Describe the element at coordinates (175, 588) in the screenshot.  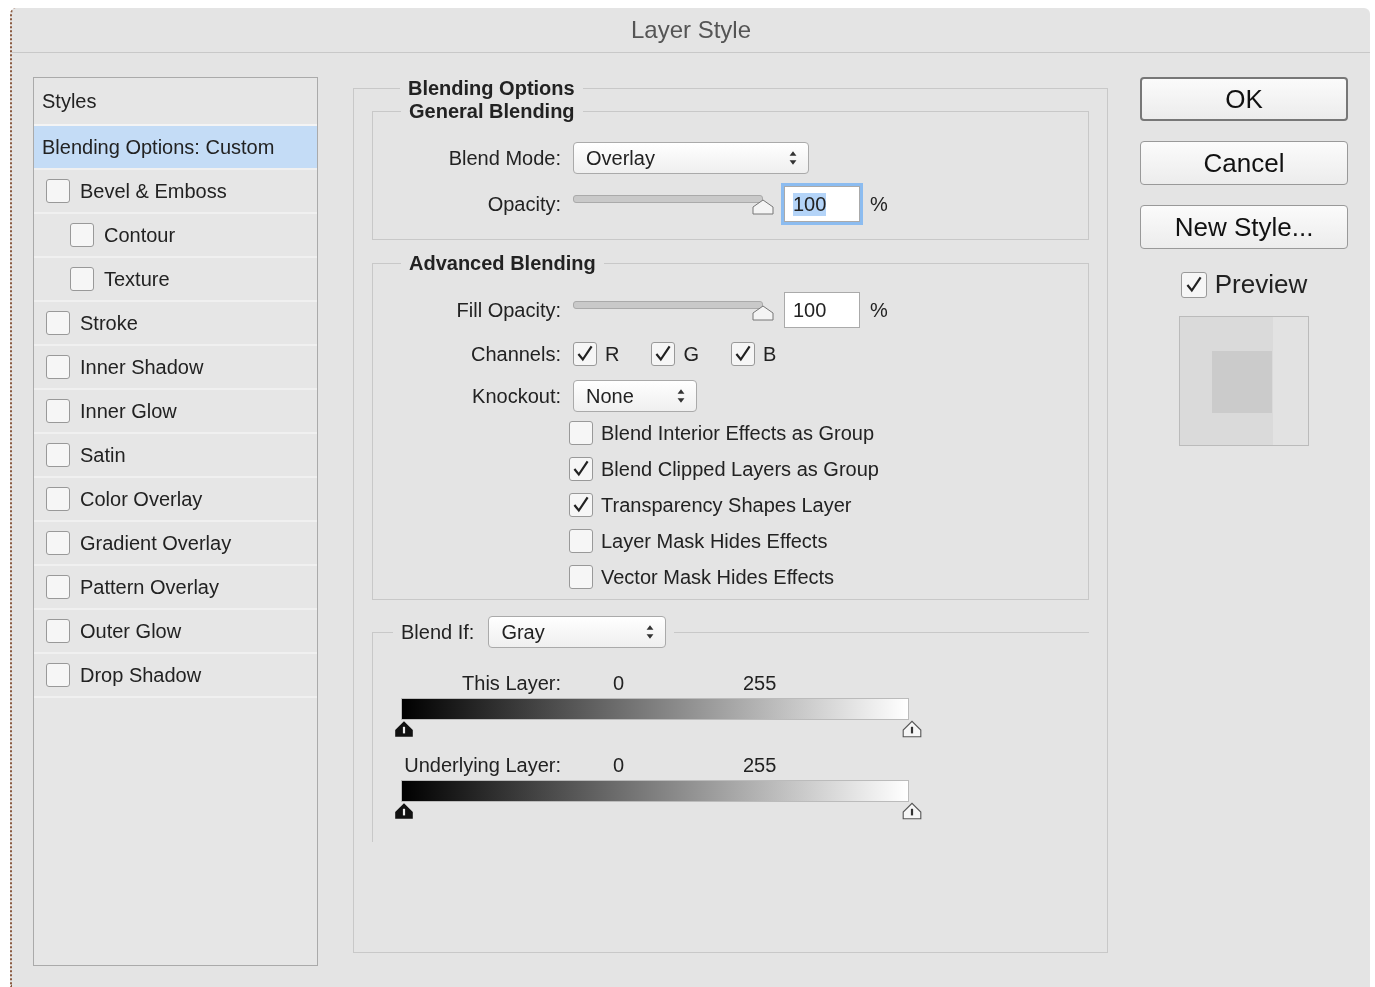
I see `style-item: Pattern Overlay` at that location.